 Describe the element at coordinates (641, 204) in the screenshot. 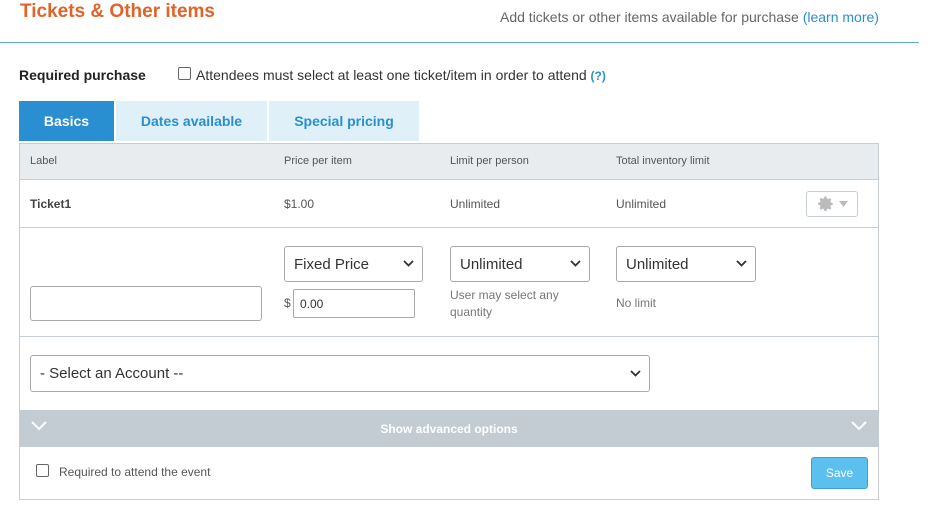

I see `ticket-inventory-cell: Unlimited` at that location.